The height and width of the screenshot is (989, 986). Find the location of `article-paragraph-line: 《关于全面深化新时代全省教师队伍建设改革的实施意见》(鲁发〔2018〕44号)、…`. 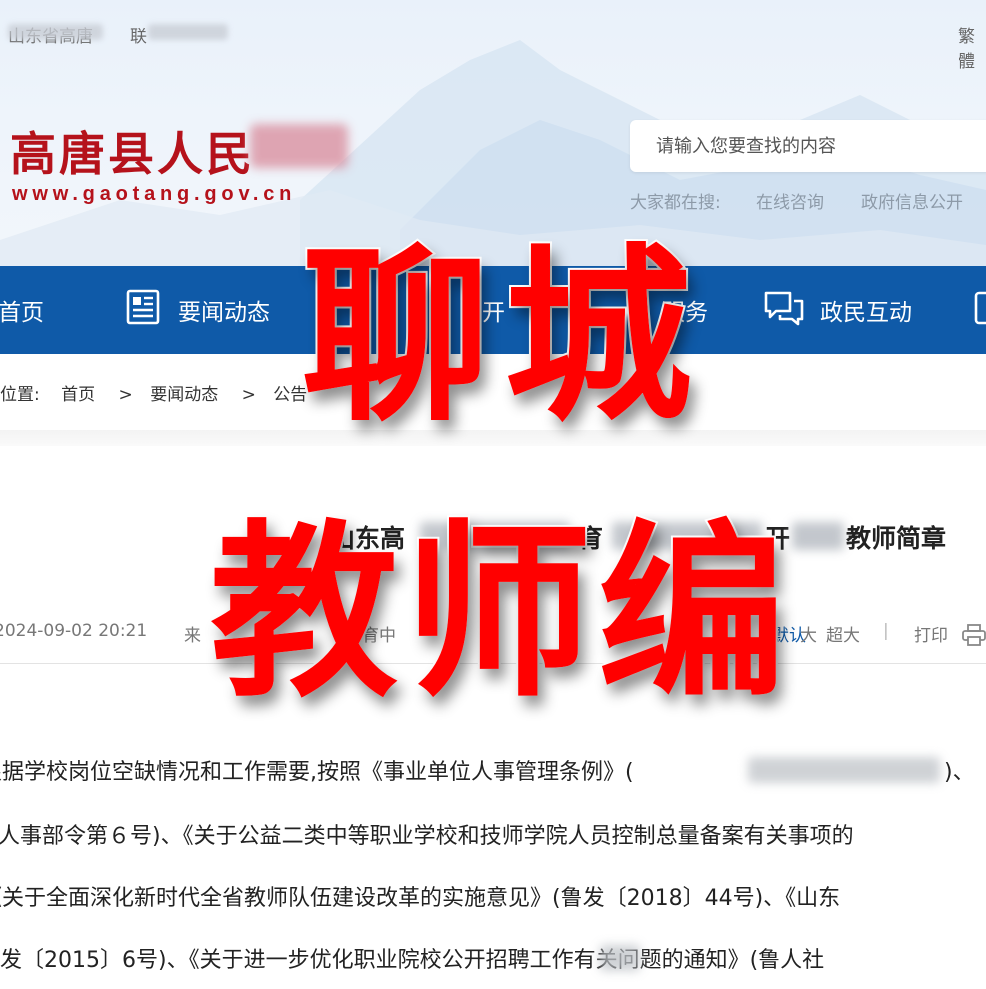

article-paragraph-line: 《关于全面深化新时代全省教师队伍建设改革的实施意见》(鲁发〔2018〕44号)、… is located at coordinates (420, 898).